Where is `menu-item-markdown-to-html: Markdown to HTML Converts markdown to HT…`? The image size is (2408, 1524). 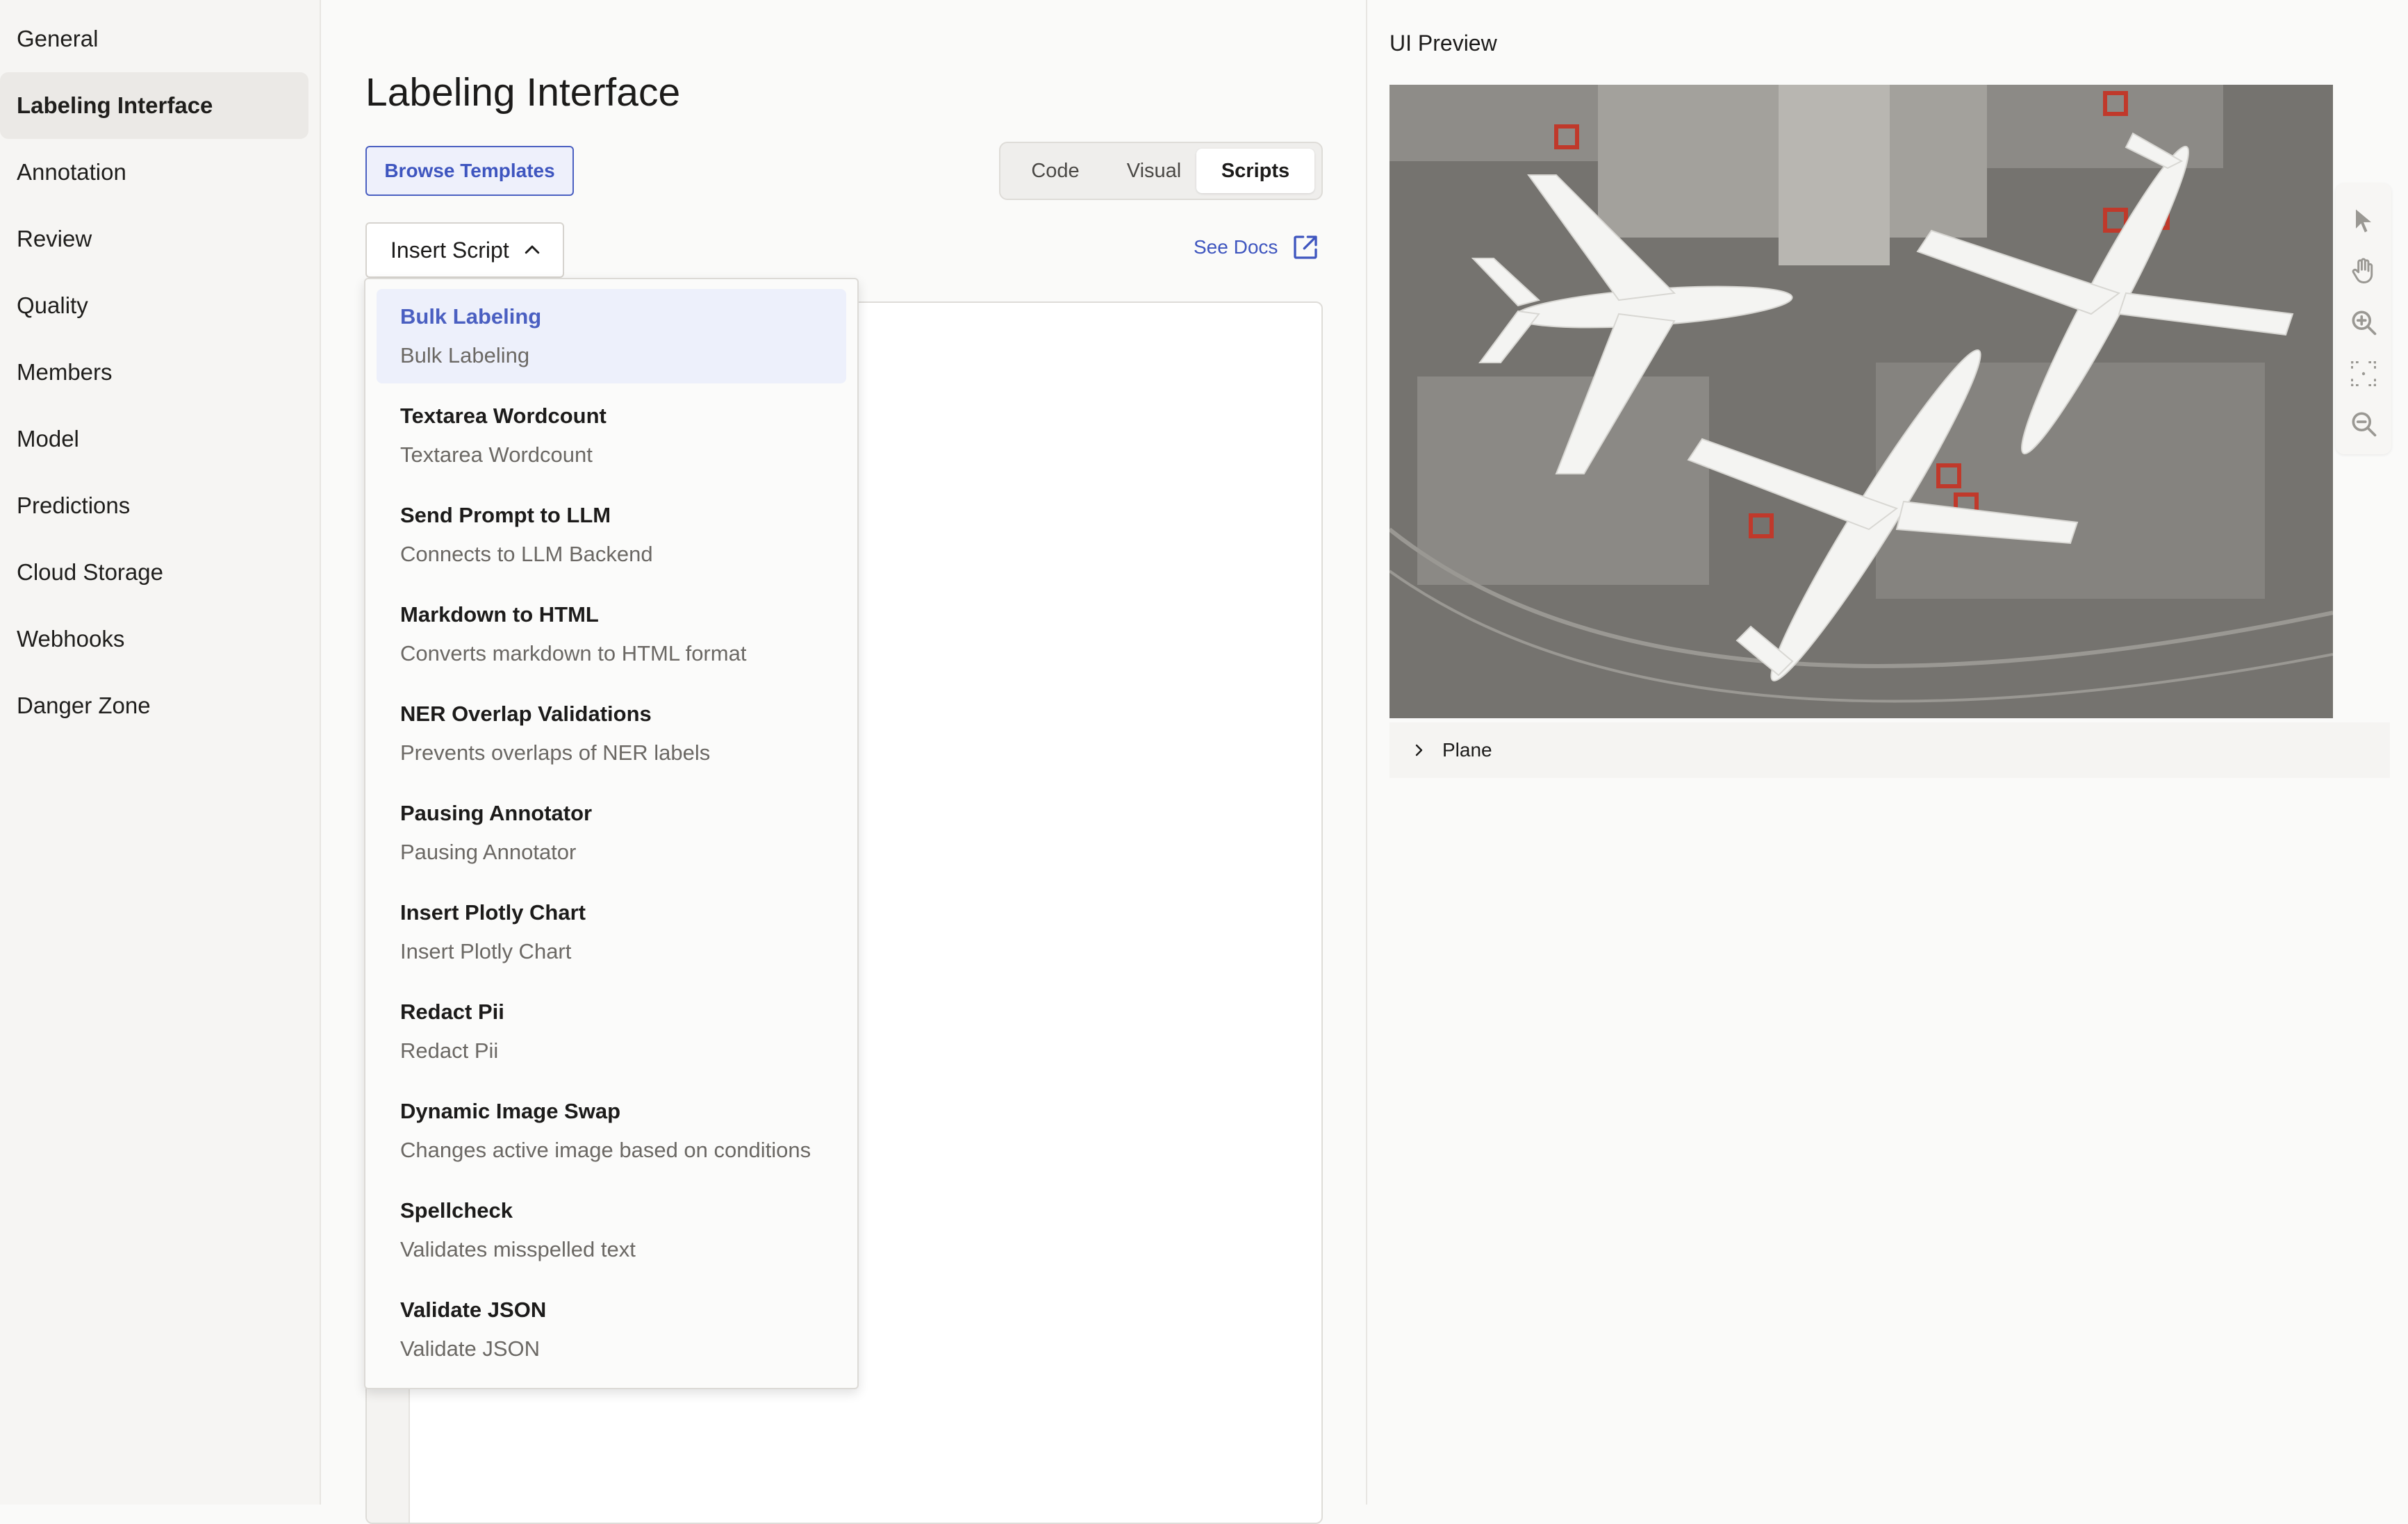
menu-item-markdown-to-html: Markdown to HTML Converts markdown to HT… is located at coordinates (611, 634).